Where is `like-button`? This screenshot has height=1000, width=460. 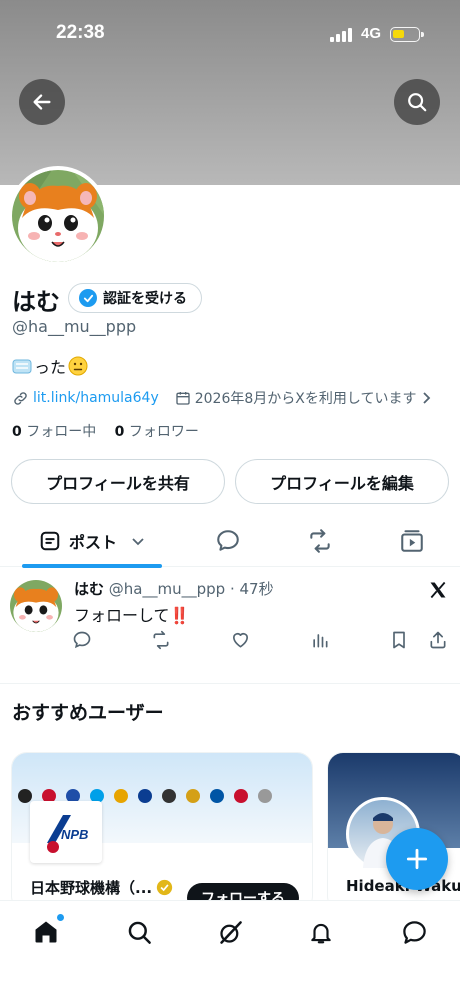
like-button is located at coordinates (240, 642).